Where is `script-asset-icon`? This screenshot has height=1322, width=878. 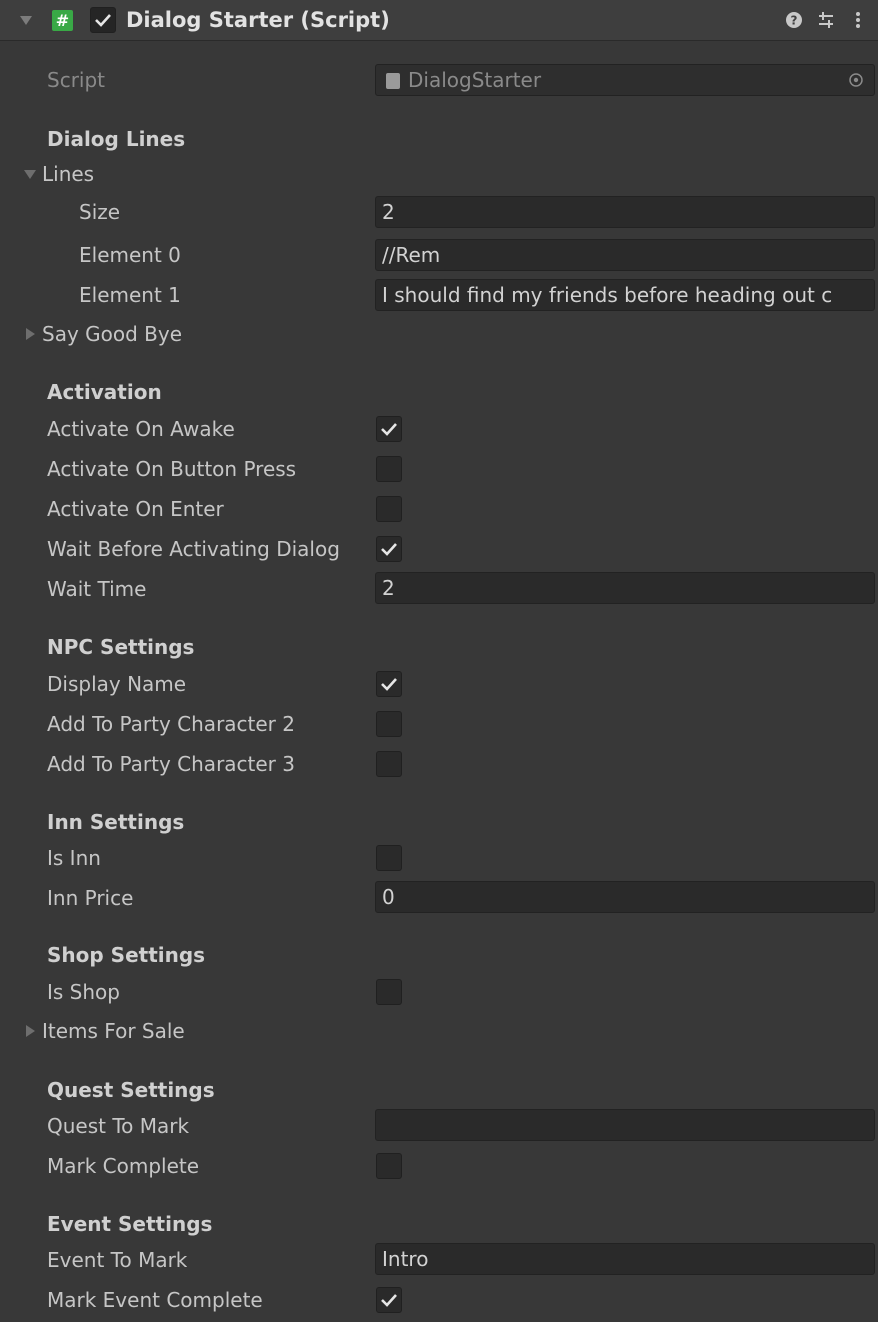 script-asset-icon is located at coordinates (393, 81).